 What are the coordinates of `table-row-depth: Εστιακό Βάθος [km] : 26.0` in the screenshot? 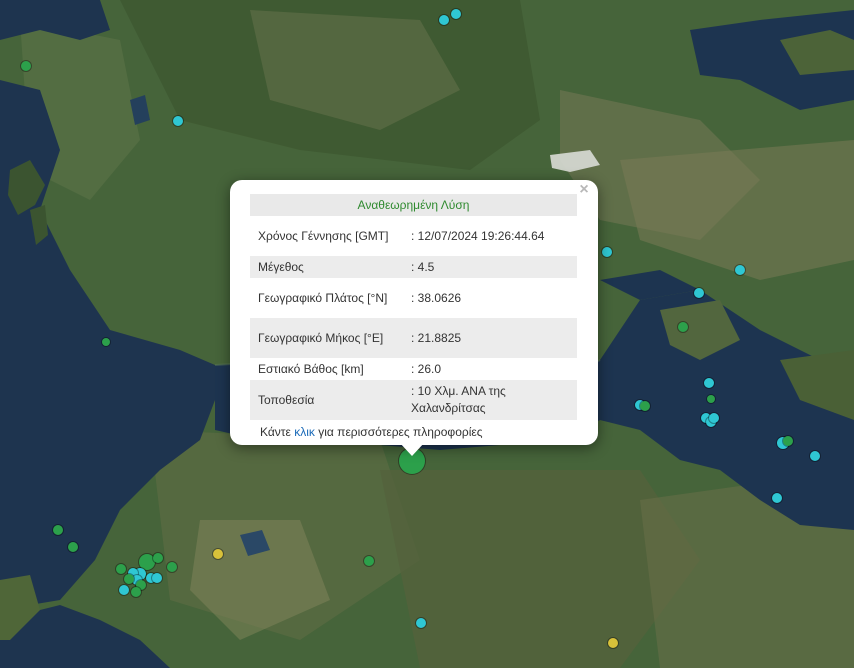 It's located at (413, 369).